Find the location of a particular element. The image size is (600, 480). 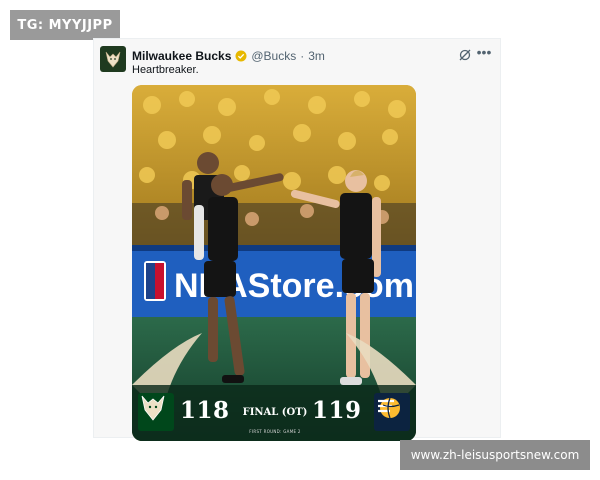

watermark-bottom-right: www.zh-leisusportsnew.com is located at coordinates (495, 455).